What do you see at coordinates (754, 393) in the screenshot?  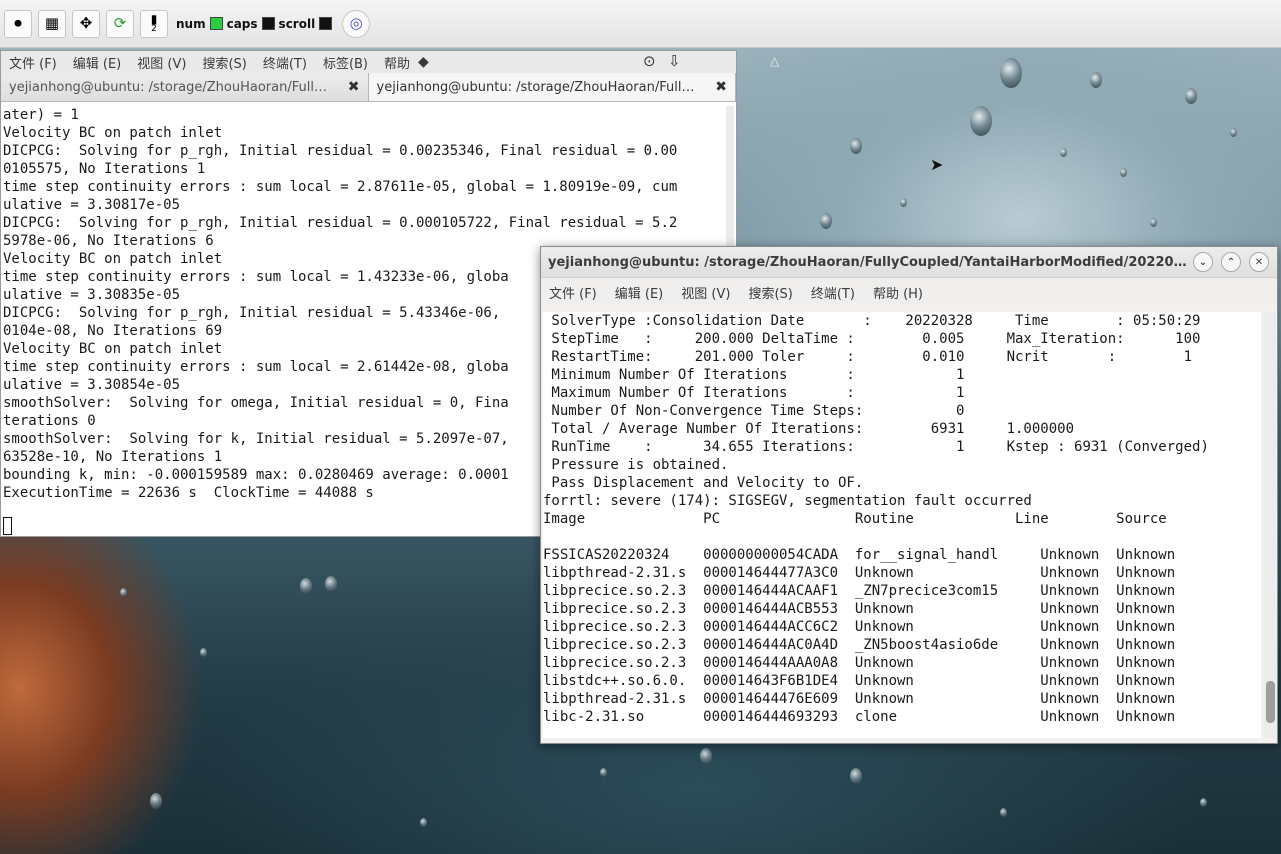 I see `terminal-line: Maximum Number Of Iterations : 1` at bounding box center [754, 393].